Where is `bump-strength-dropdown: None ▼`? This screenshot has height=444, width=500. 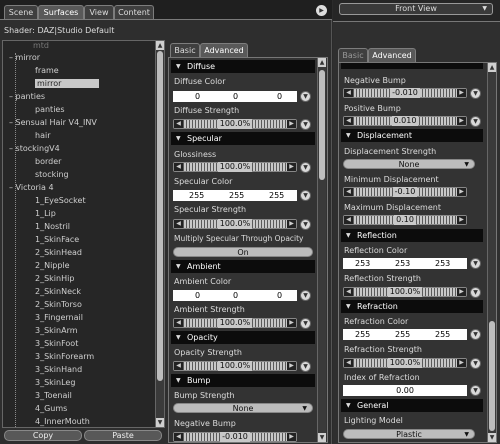
bump-strength-dropdown: None ▼ is located at coordinates (243, 408).